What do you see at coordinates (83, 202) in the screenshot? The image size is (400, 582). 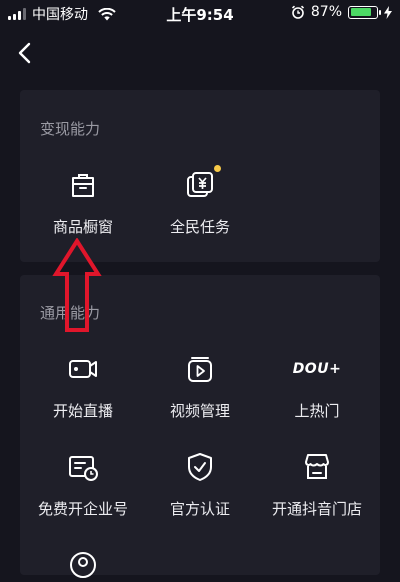 I see `shop-window-item: 商品橱窗` at bounding box center [83, 202].